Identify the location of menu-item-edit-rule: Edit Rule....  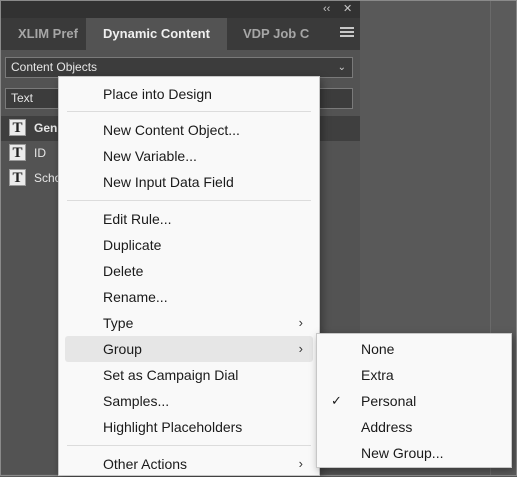
(189, 219).